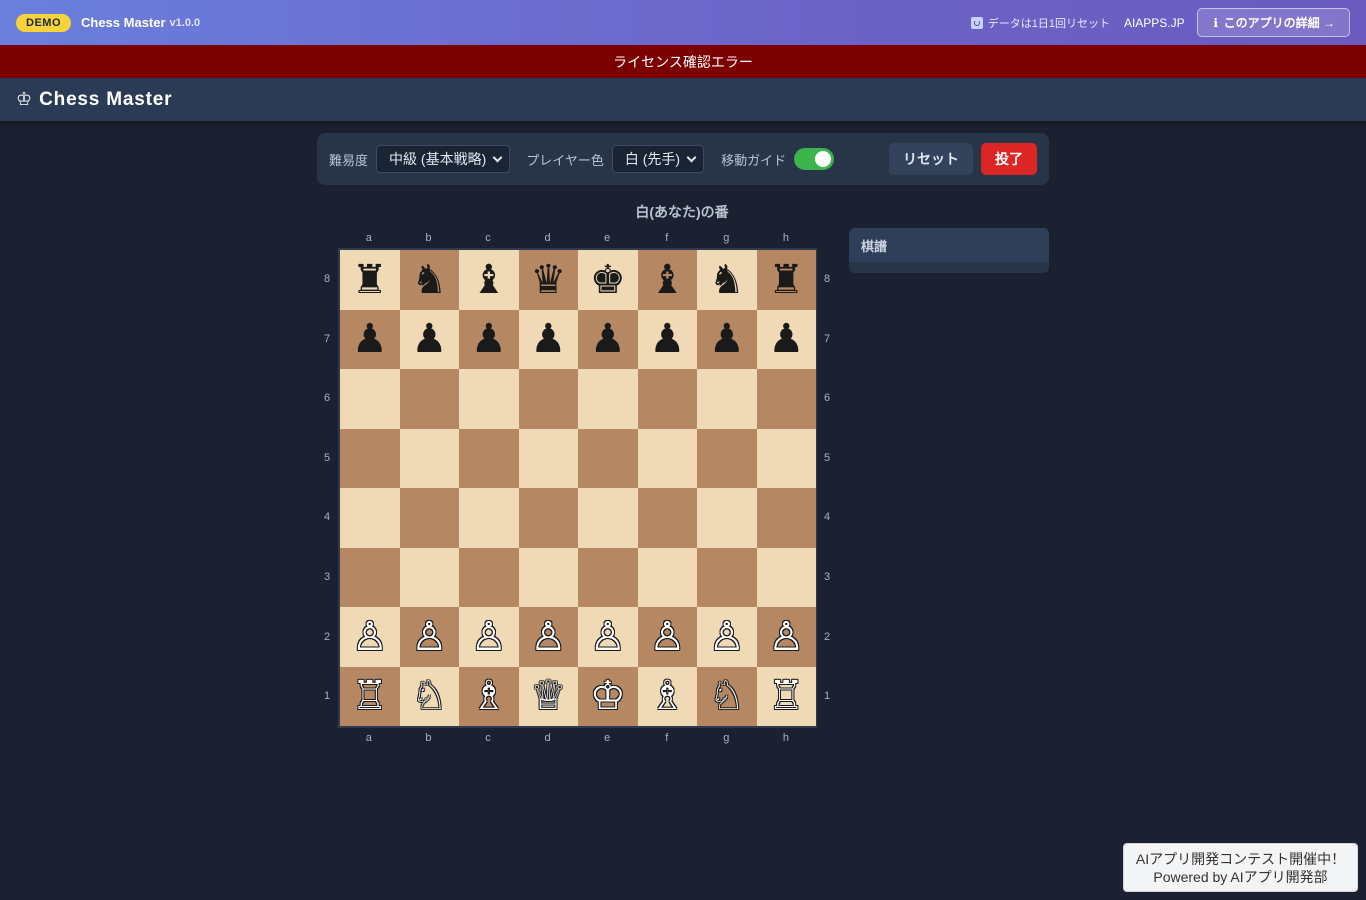 This screenshot has height=900, width=1366. Describe the element at coordinates (1154, 23) in the screenshot. I see `site-link: AIAPPS.JP` at that location.